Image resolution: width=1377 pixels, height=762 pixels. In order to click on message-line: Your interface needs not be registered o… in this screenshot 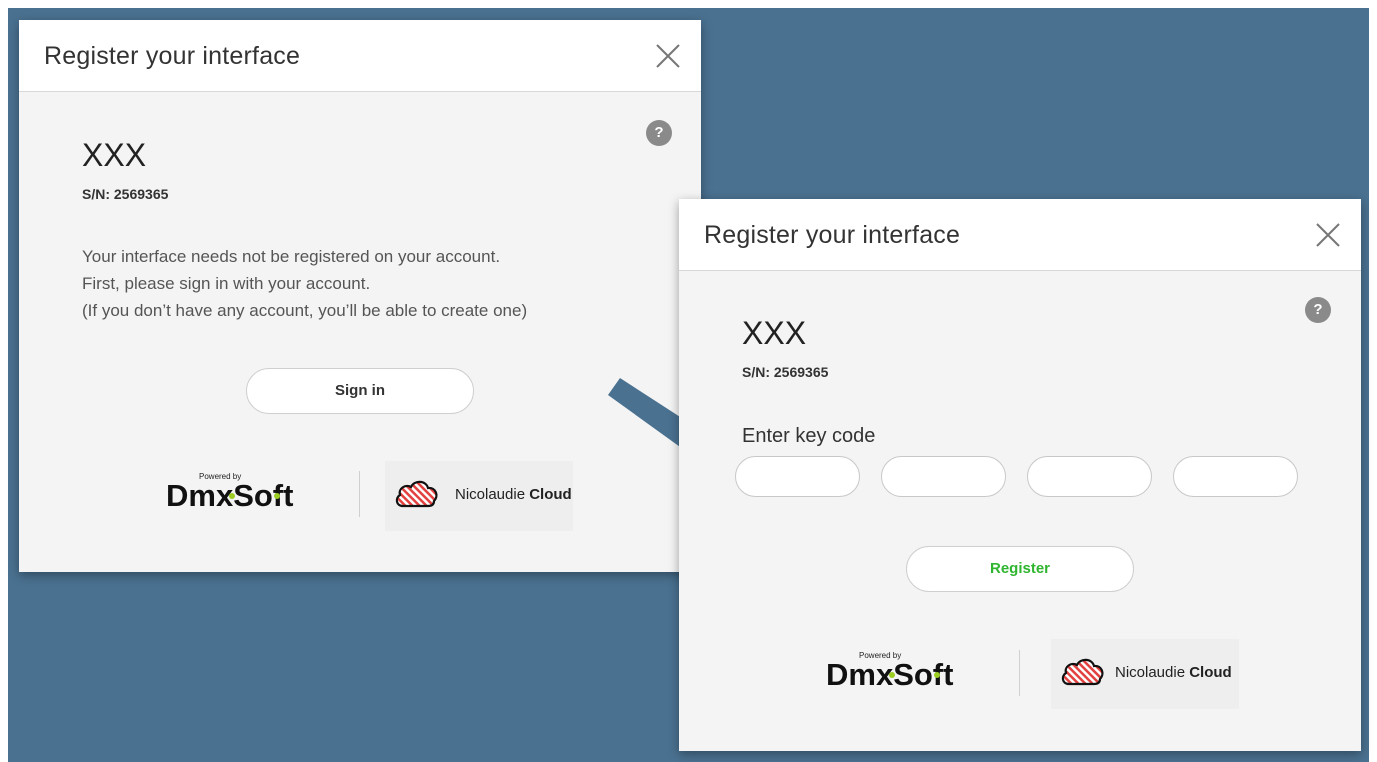, I will do `click(291, 256)`.